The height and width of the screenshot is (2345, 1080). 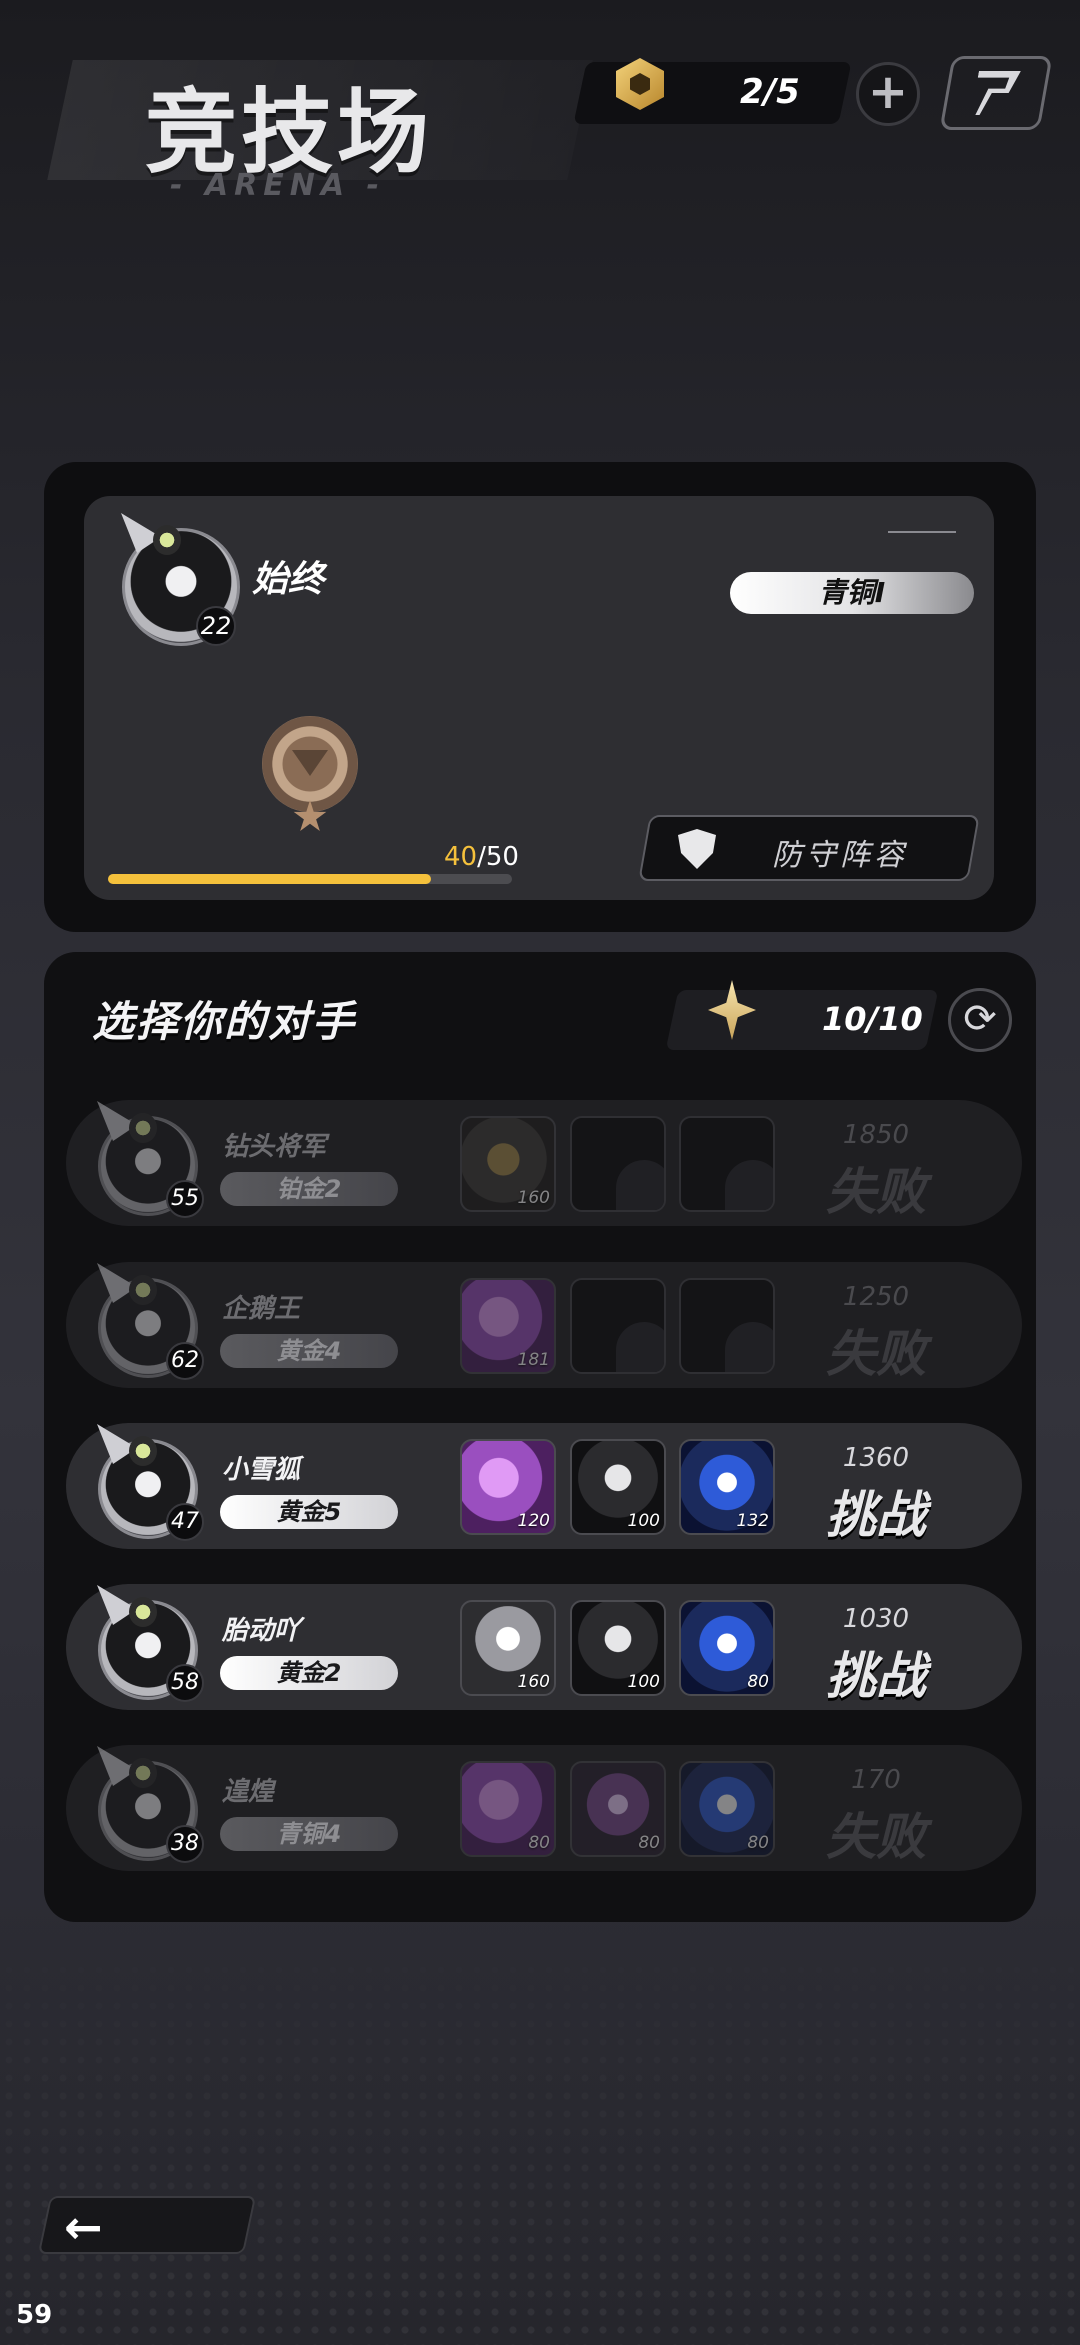 What do you see at coordinates (261, 1631) in the screenshot?
I see `opponent-name: 胎动吖` at bounding box center [261, 1631].